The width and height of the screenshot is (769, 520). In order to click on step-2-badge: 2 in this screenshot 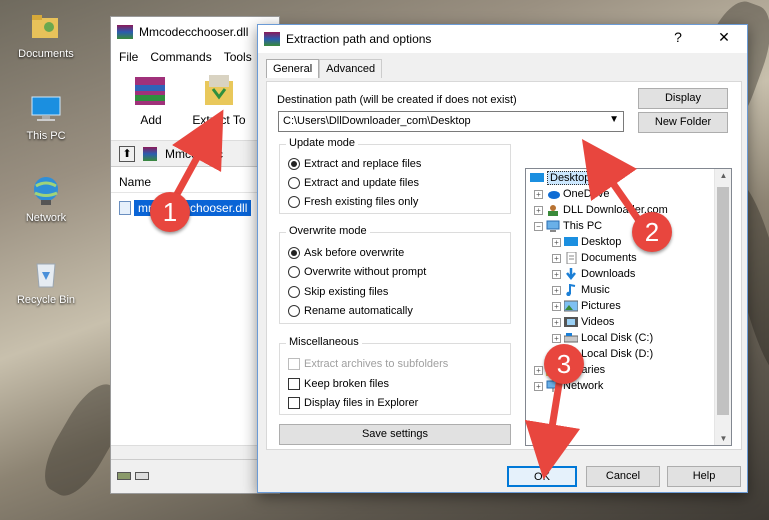, I will do `click(652, 232)`.